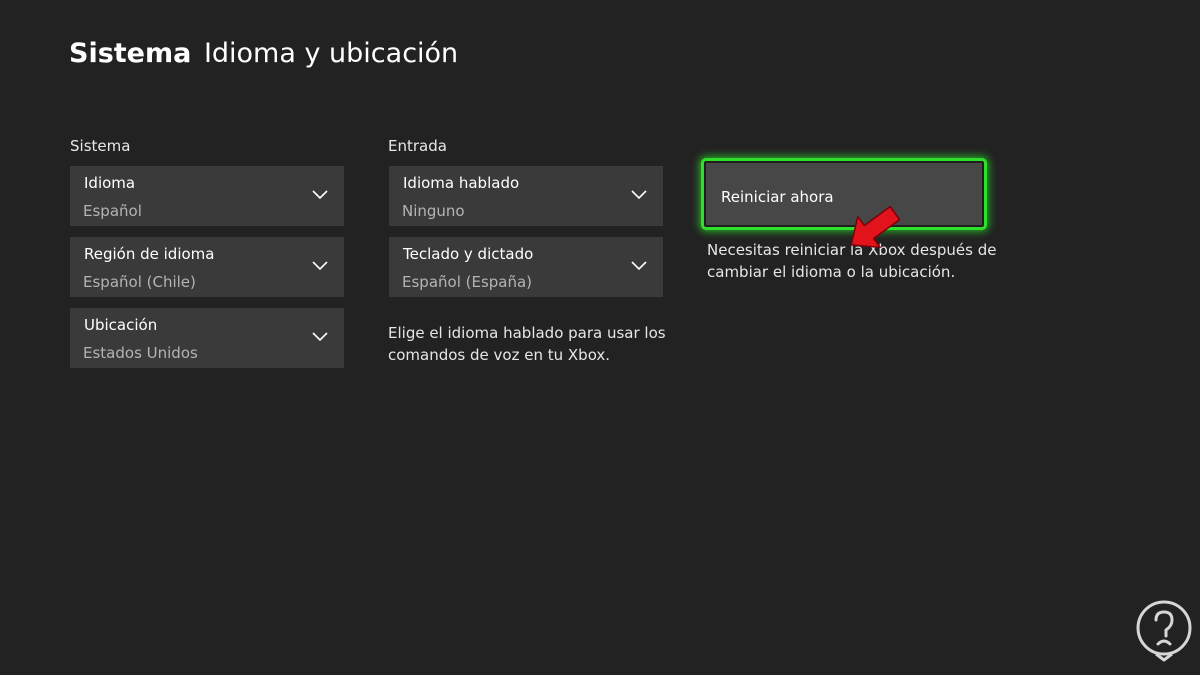 The image size is (1200, 675). Describe the element at coordinates (140, 353) in the screenshot. I see `ubicacion-value: Estados Unidos` at that location.